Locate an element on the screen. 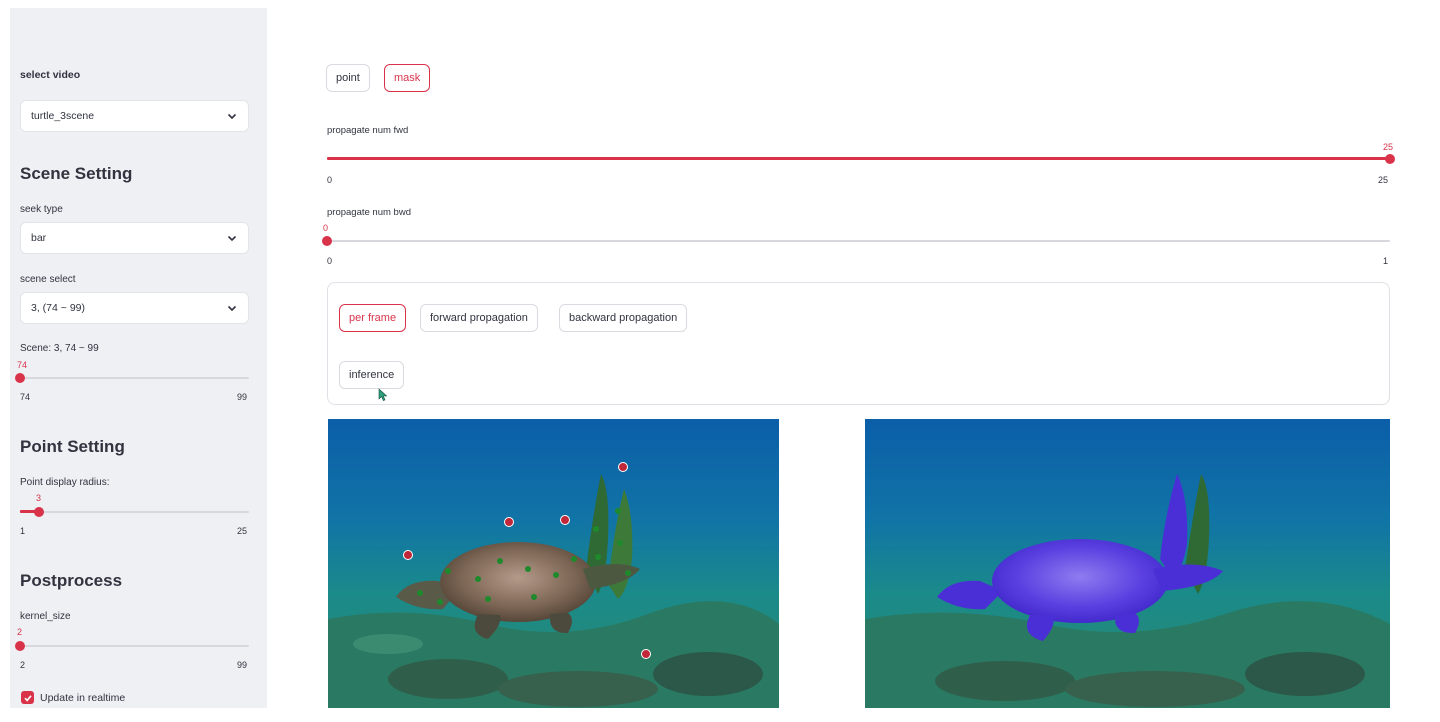  kernel-size-track is located at coordinates (134, 646).